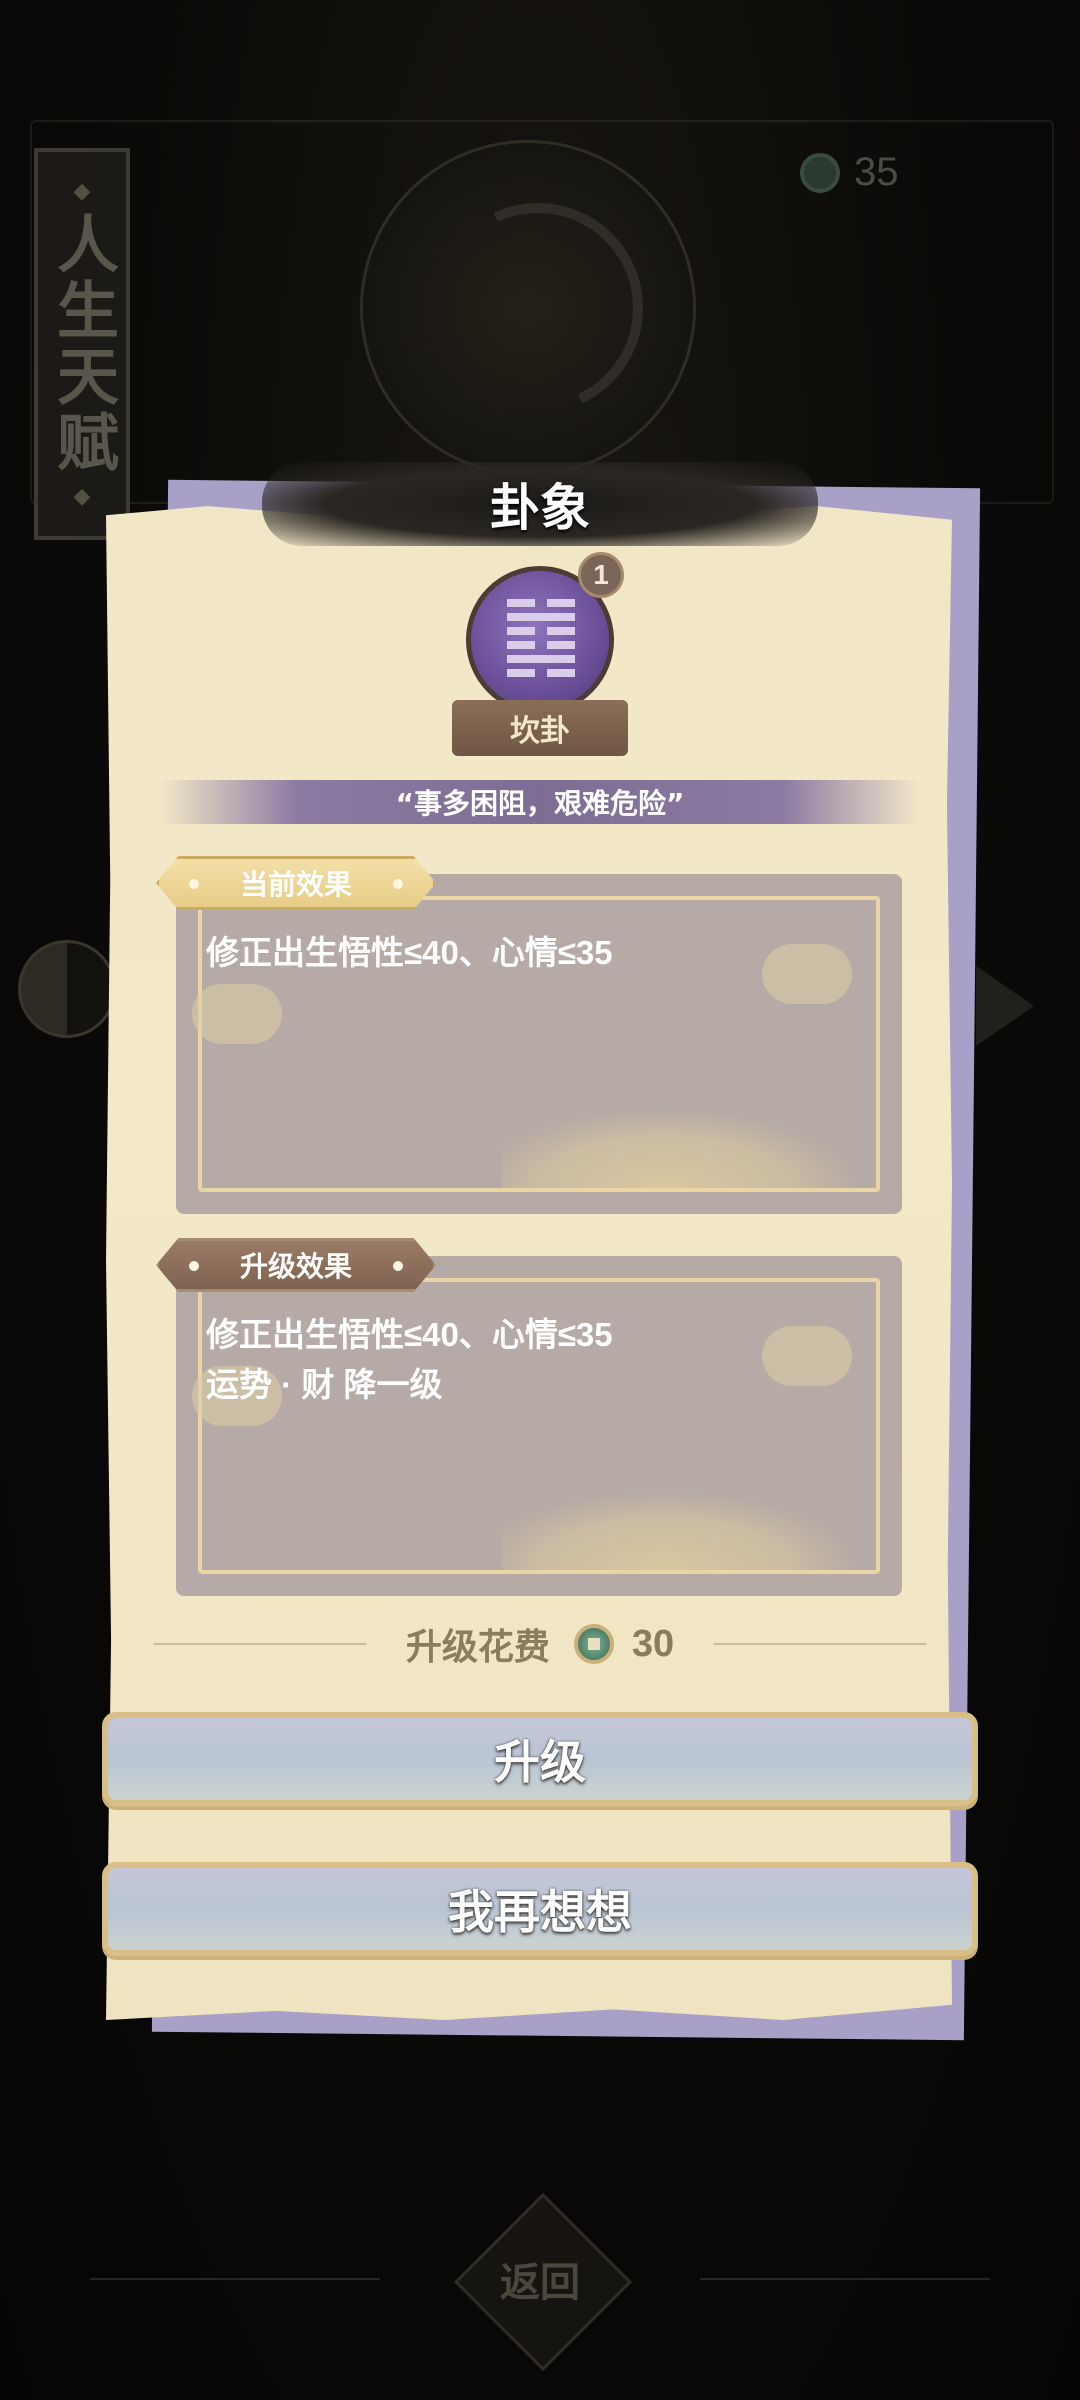  I want to click on upgrade-button: 升级, so click(540, 1759).